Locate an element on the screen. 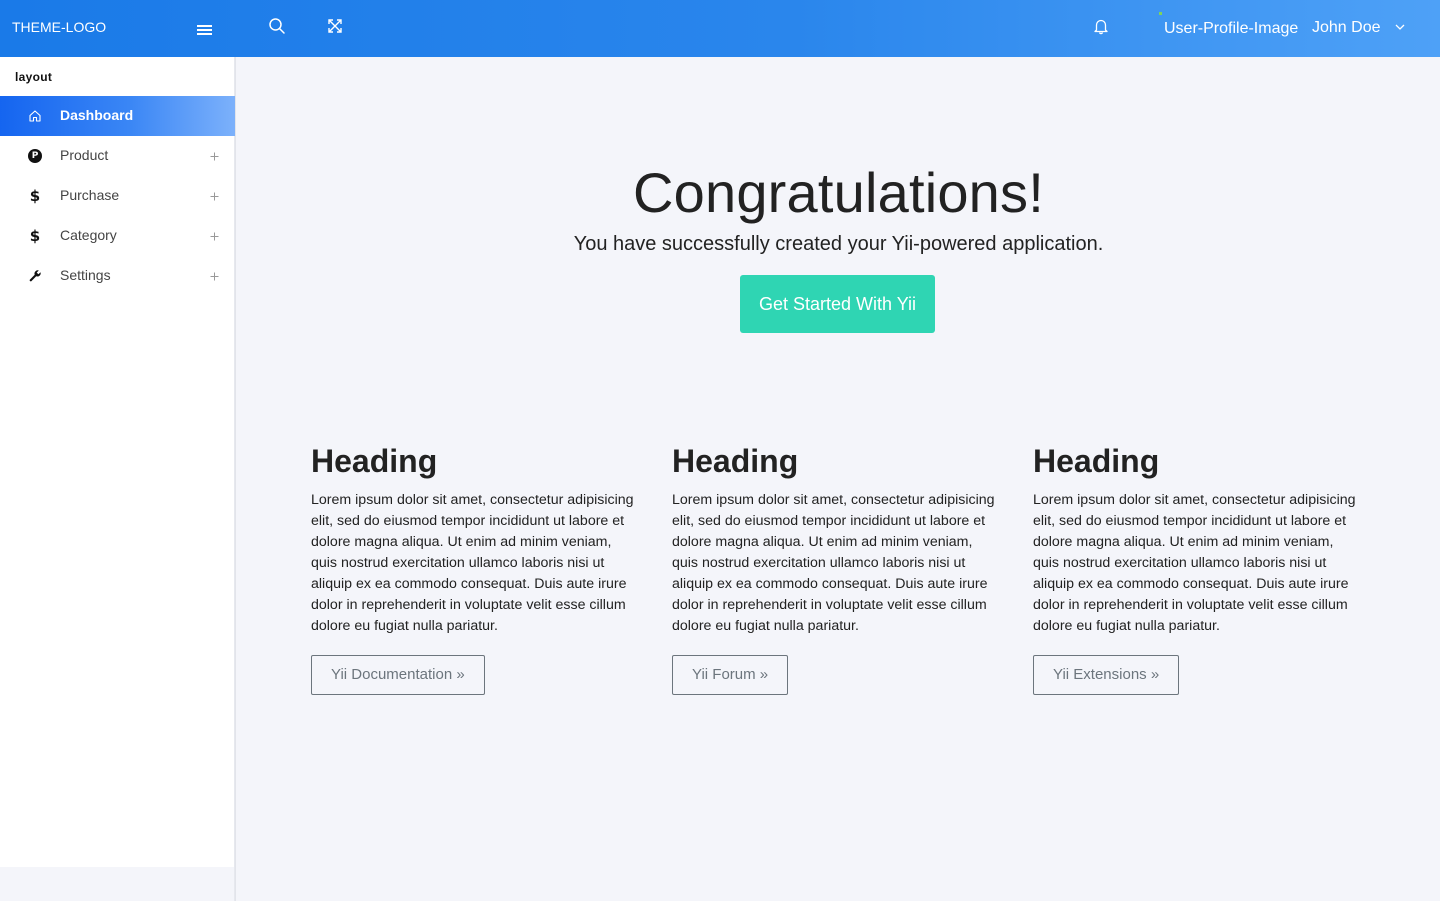 The image size is (1440, 901). home-icon is located at coordinates (35, 116).